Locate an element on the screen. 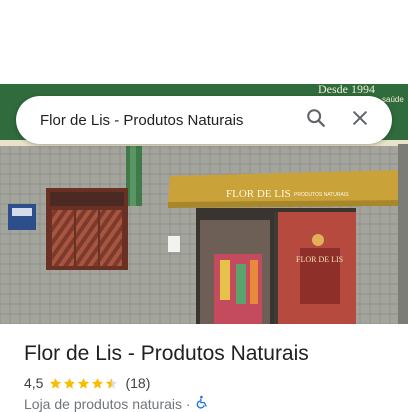  half-star-icon is located at coordinates (112, 383).